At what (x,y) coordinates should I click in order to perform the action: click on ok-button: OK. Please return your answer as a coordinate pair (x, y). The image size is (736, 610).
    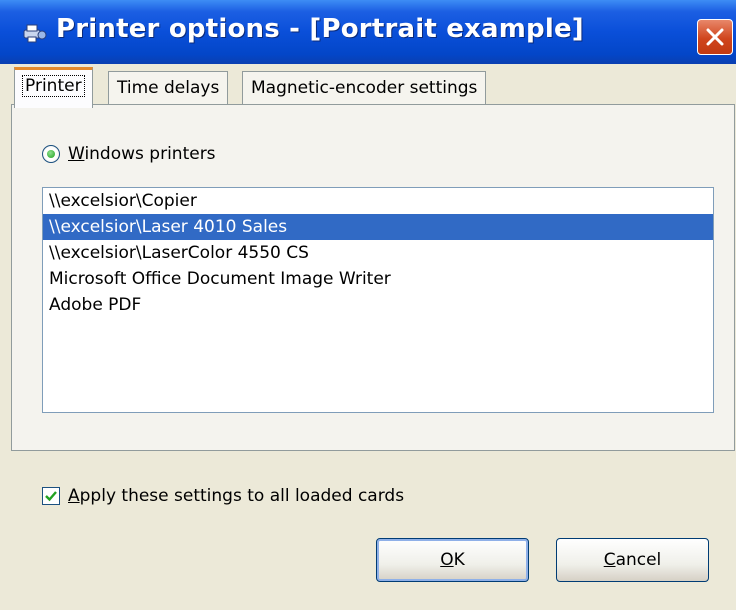
    Looking at the image, I should click on (452, 560).